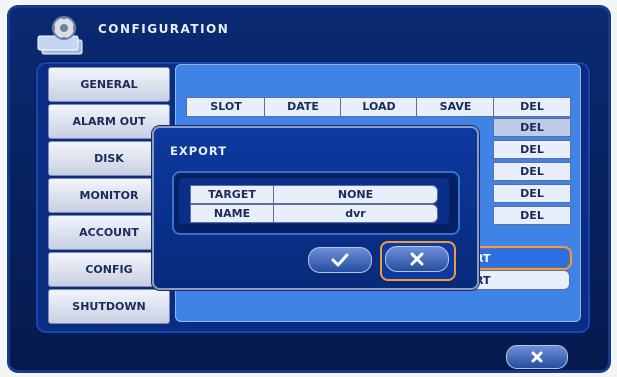 The width and height of the screenshot is (617, 377). I want to click on target-label: TARGET, so click(232, 194).